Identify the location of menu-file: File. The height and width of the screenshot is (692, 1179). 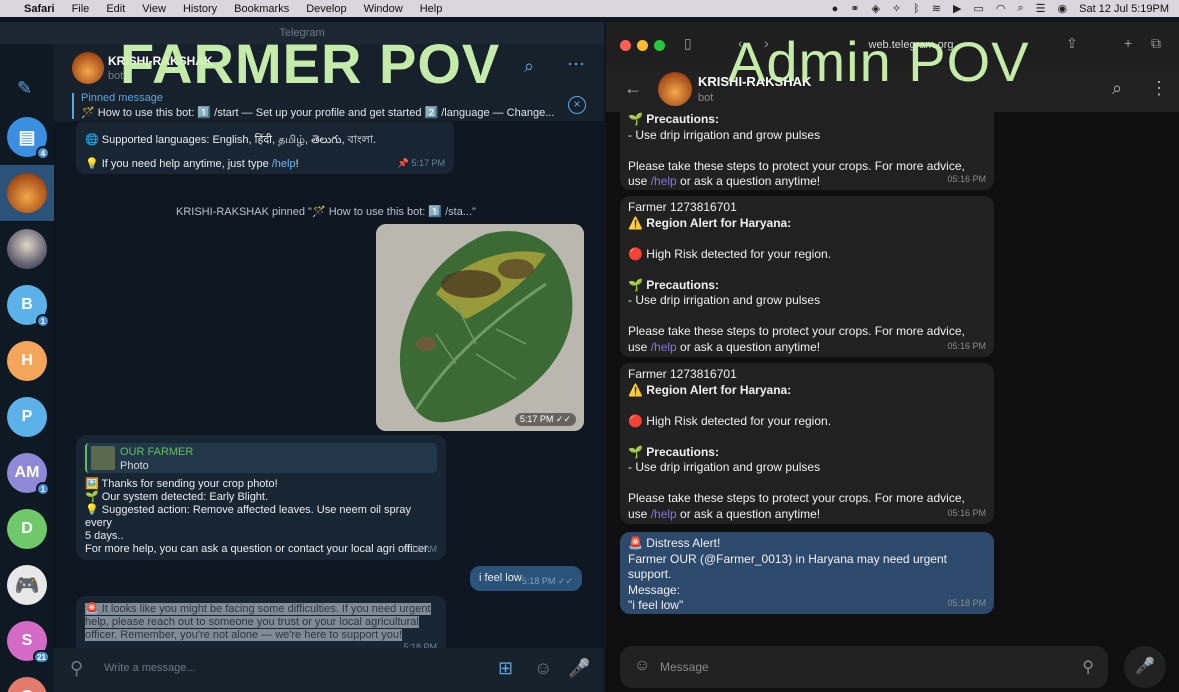
(81, 9).